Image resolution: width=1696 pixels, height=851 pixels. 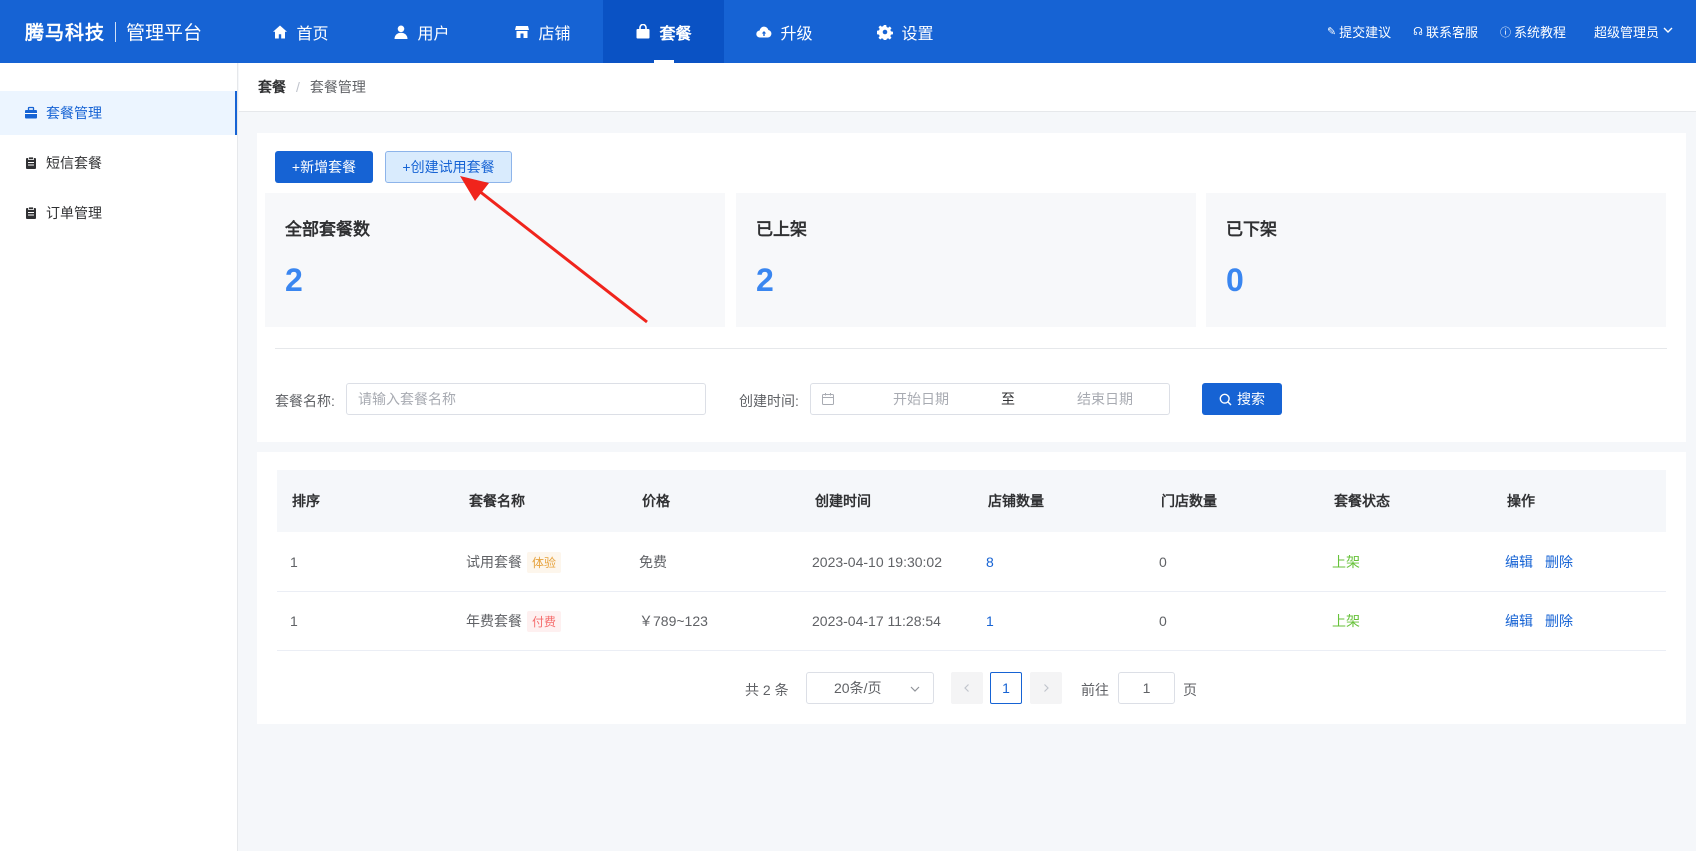 I want to click on nav-stores-label: 店铺, so click(x=554, y=34).